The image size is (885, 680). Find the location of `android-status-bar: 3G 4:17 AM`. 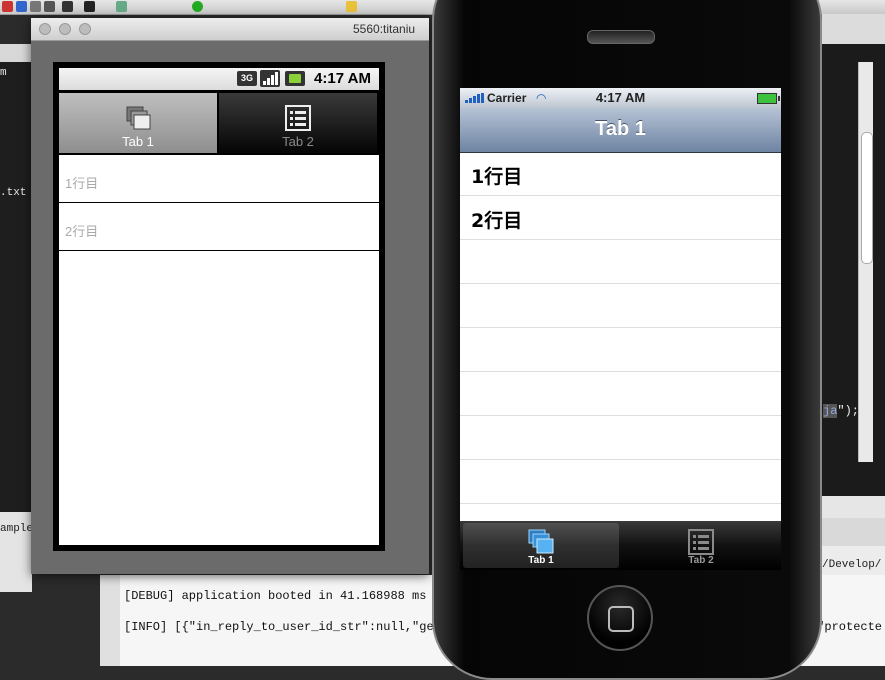

android-status-bar: 3G 4:17 AM is located at coordinates (219, 79).